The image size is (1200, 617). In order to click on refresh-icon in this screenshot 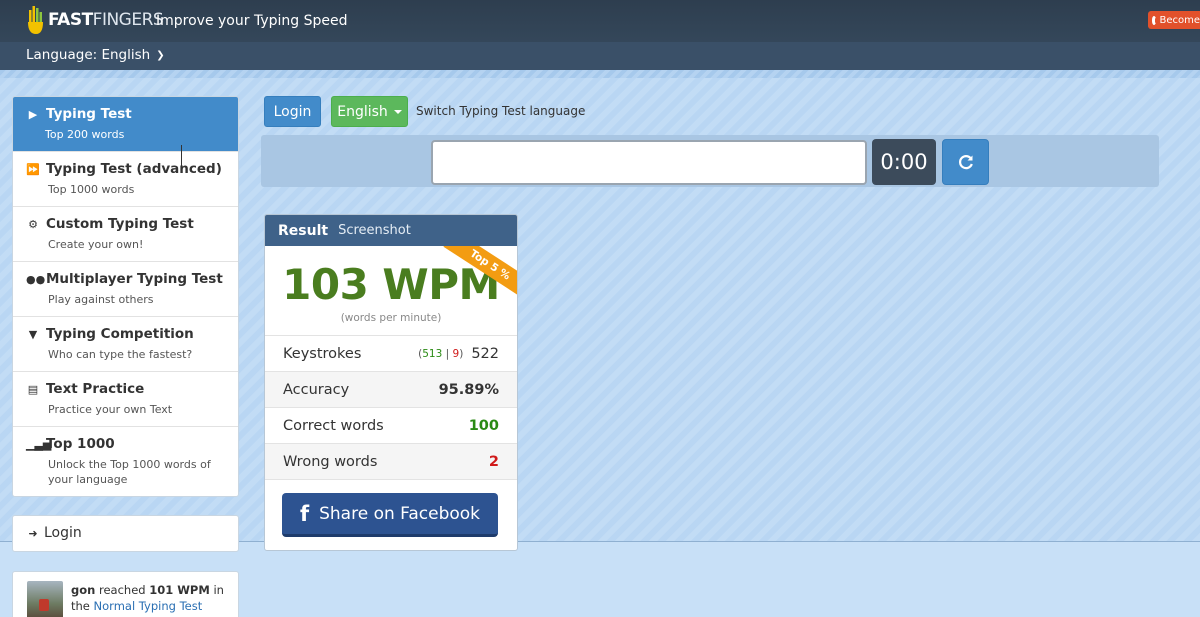, I will do `click(965, 162)`.